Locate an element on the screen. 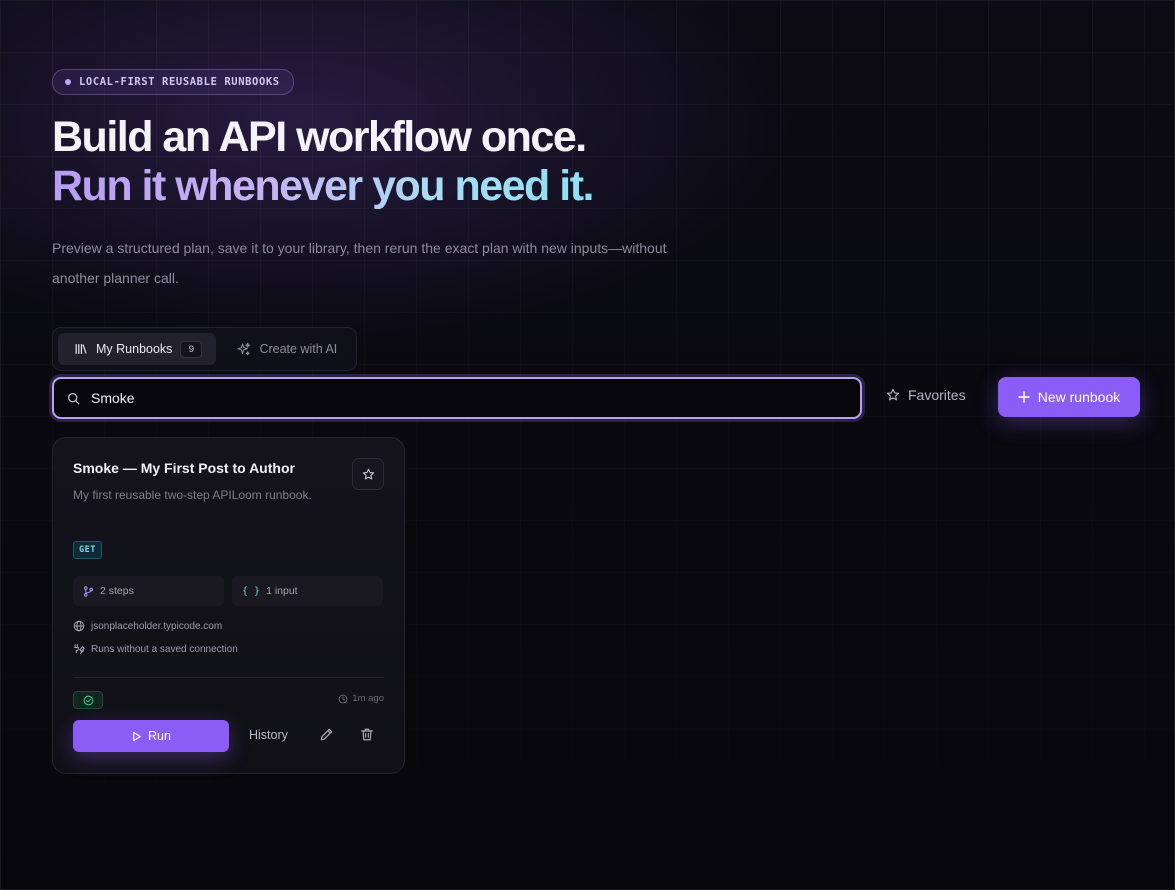 The image size is (1175, 890). runbook-count-badge: 9 is located at coordinates (191, 349).